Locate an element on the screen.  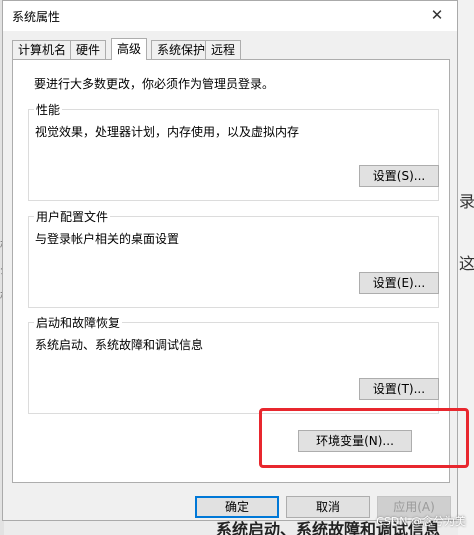
admin-note: 要进行大多数更改，你必须作为管理员登录。 is located at coordinates (154, 84).